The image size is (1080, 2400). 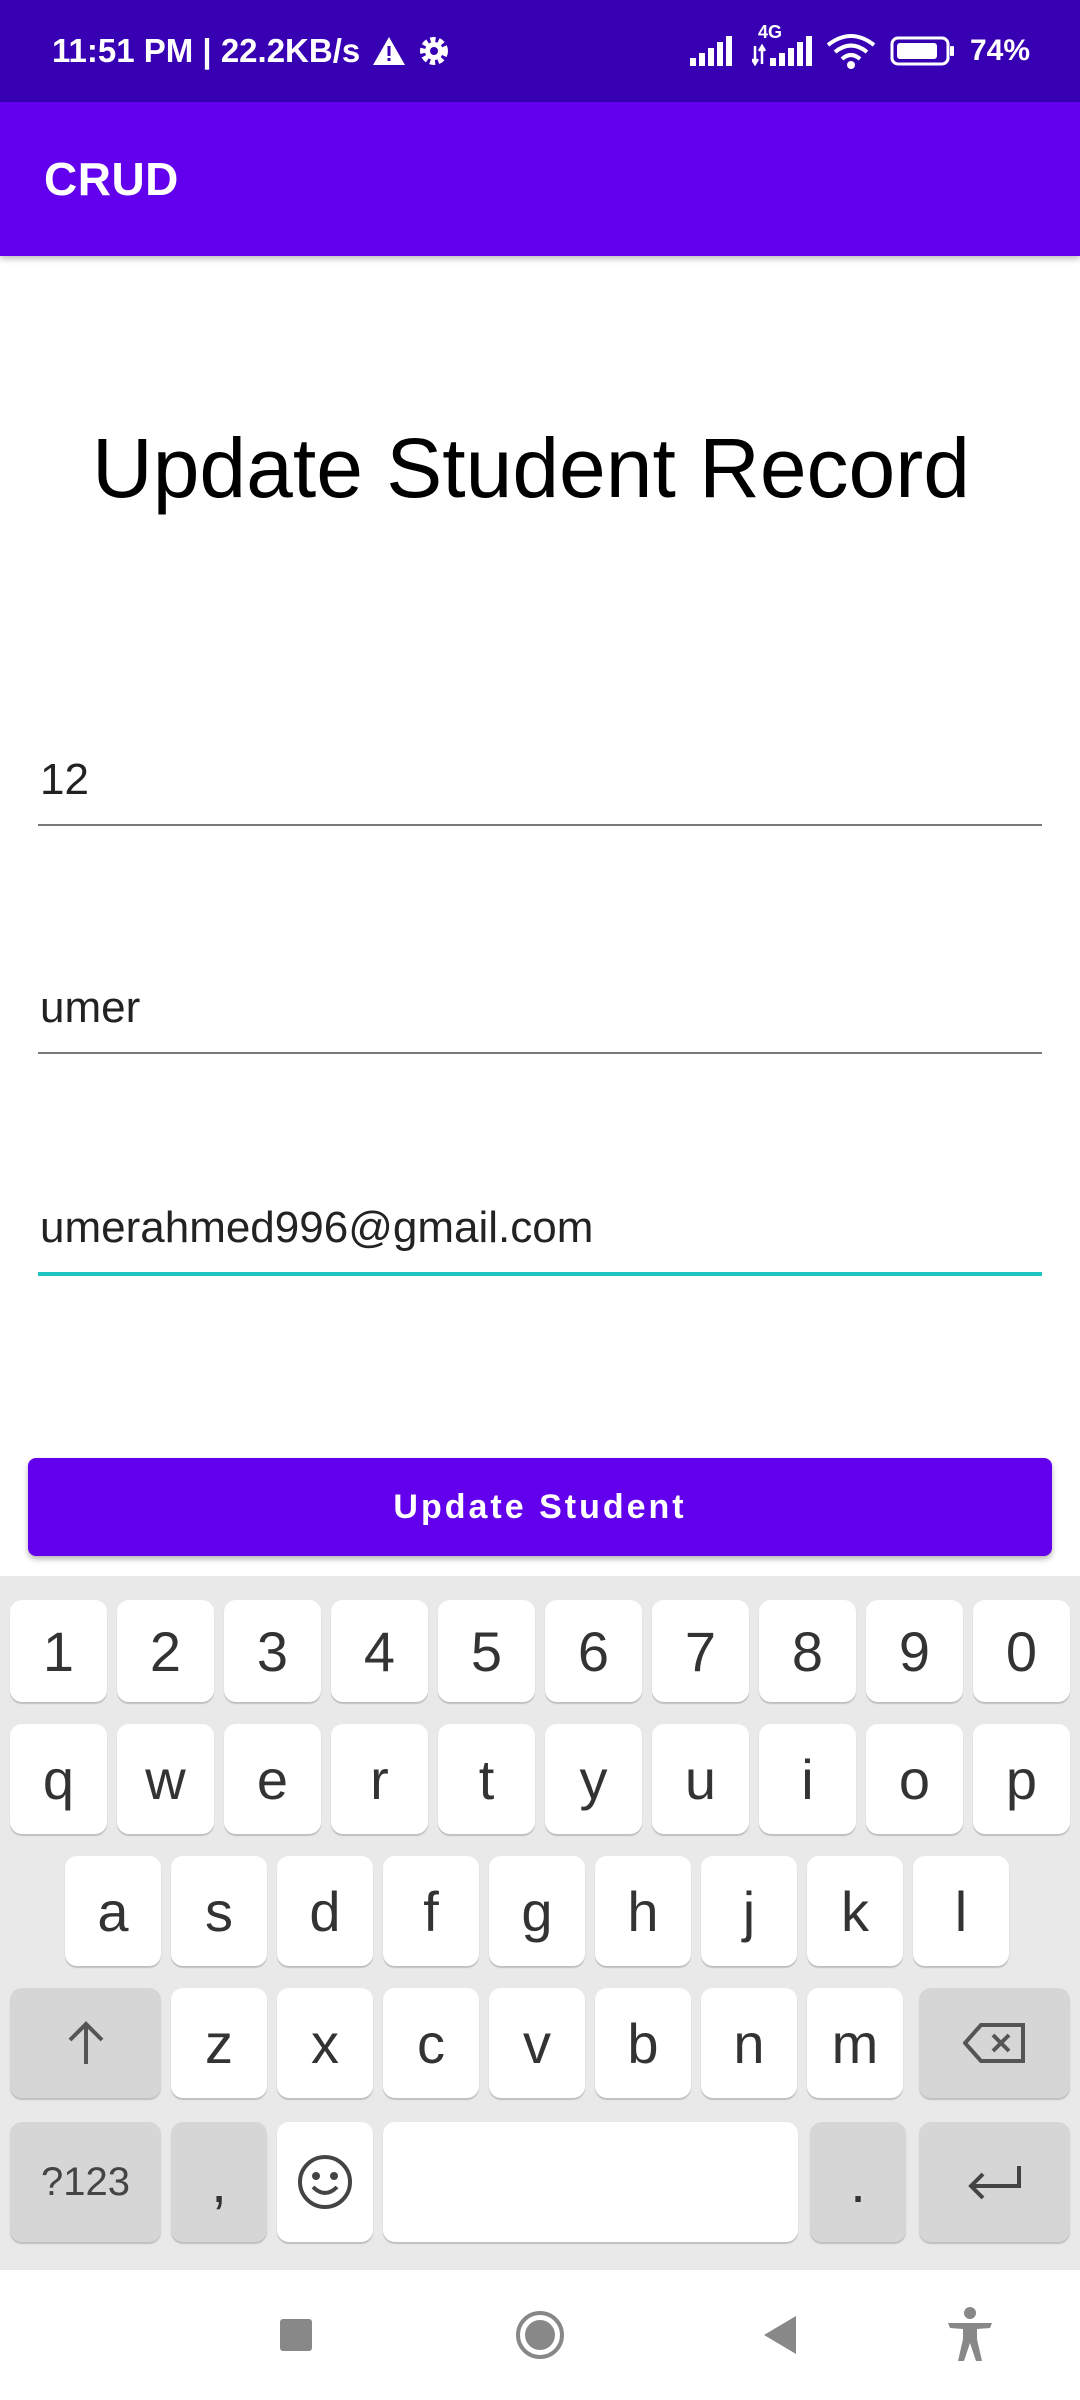 I want to click on triangle-back-icon, so click(x=780, y=2335).